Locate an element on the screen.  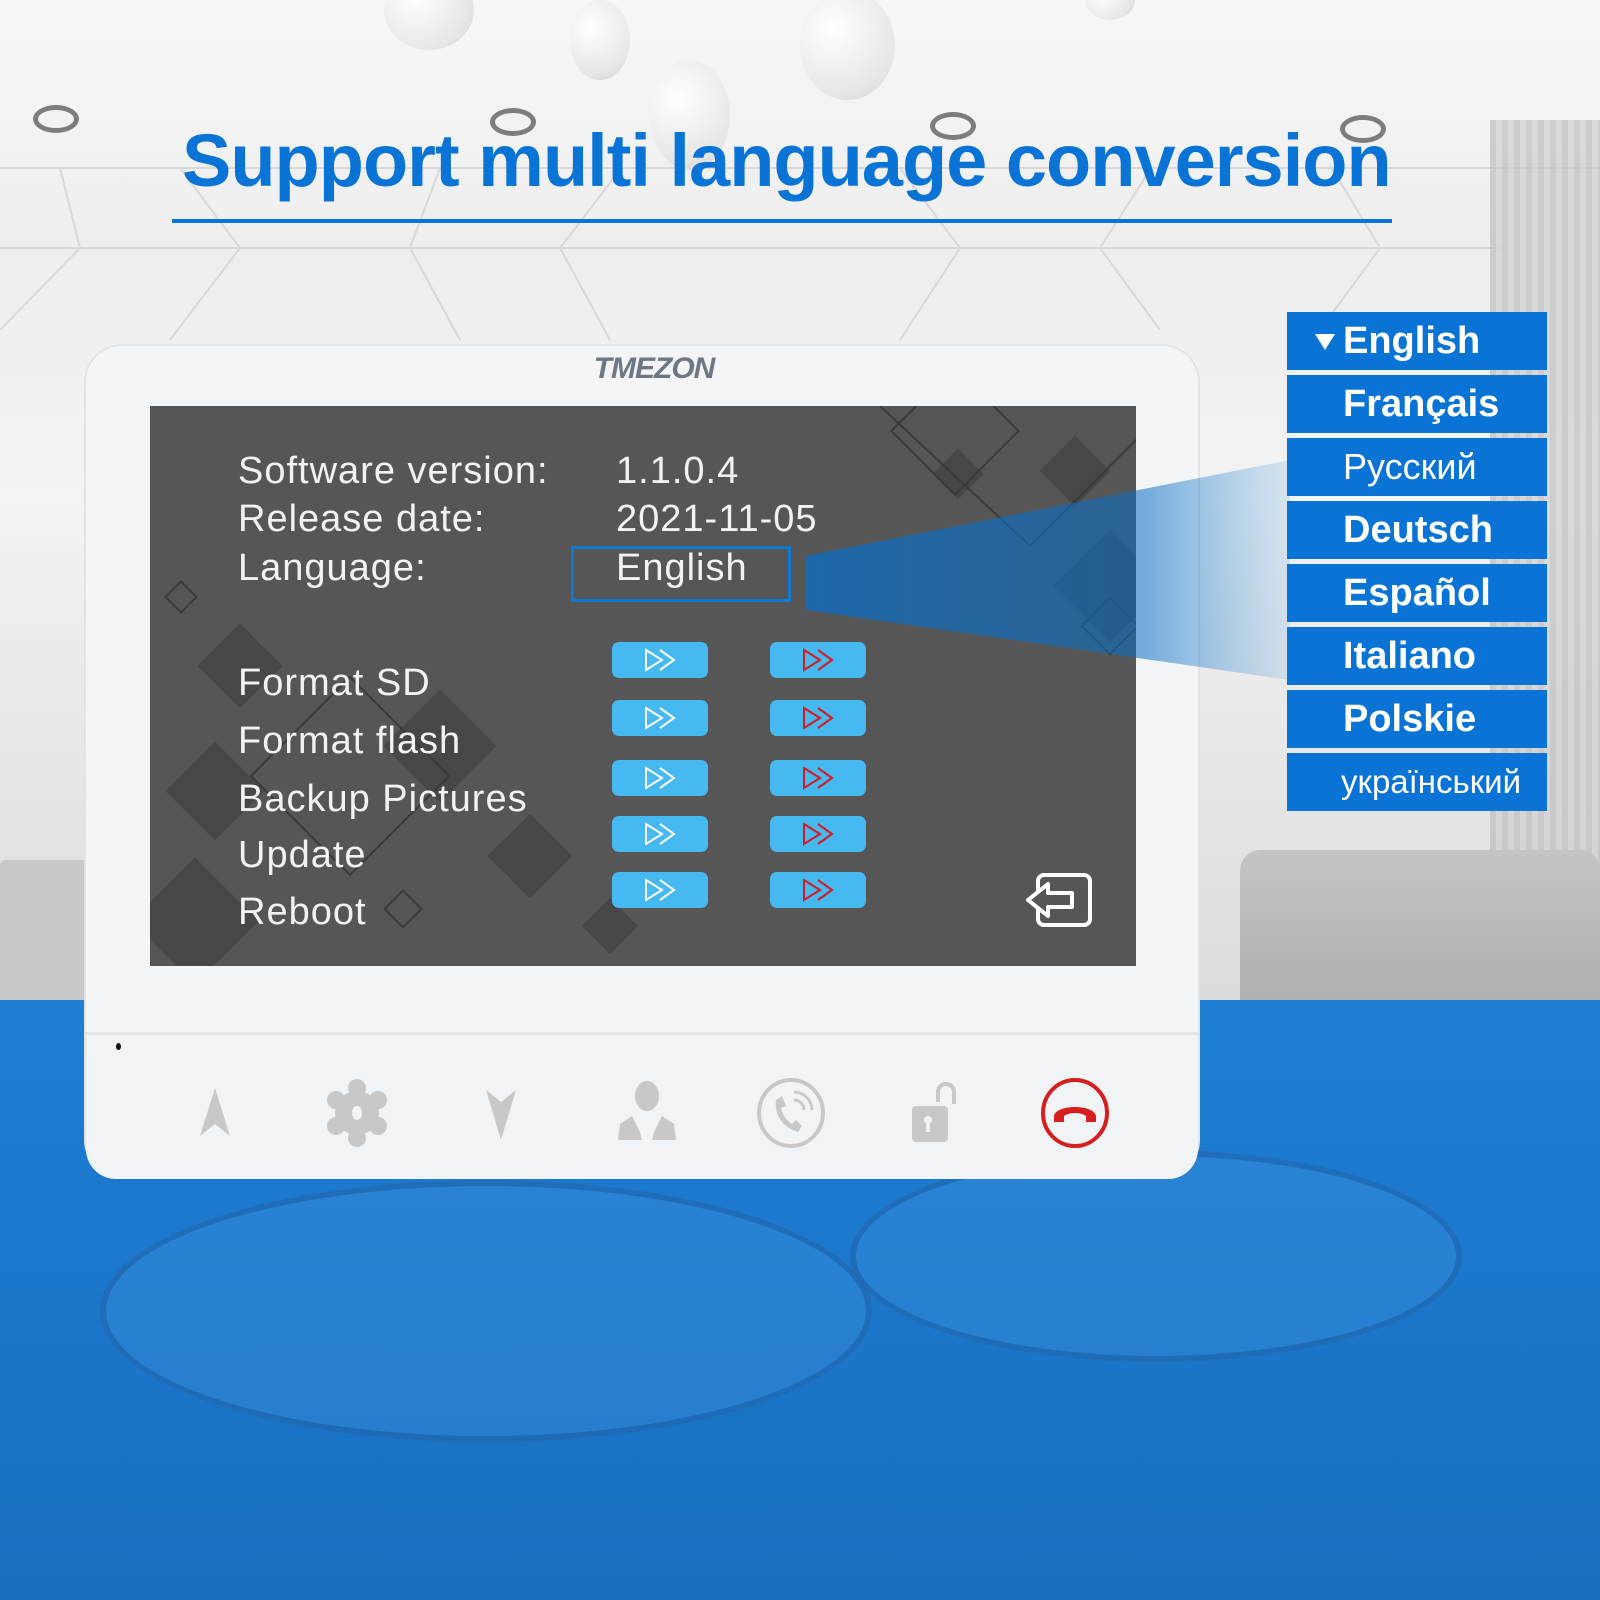
language-option-label: Español is located at coordinates (1417, 593).